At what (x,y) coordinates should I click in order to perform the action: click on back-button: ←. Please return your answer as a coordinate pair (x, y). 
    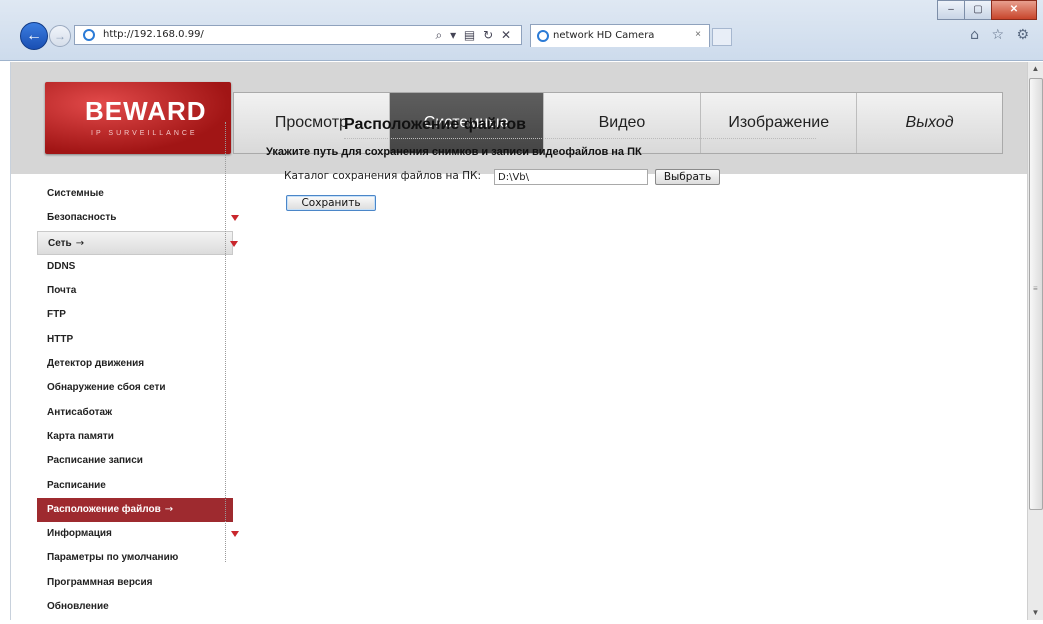
    Looking at the image, I should click on (34, 36).